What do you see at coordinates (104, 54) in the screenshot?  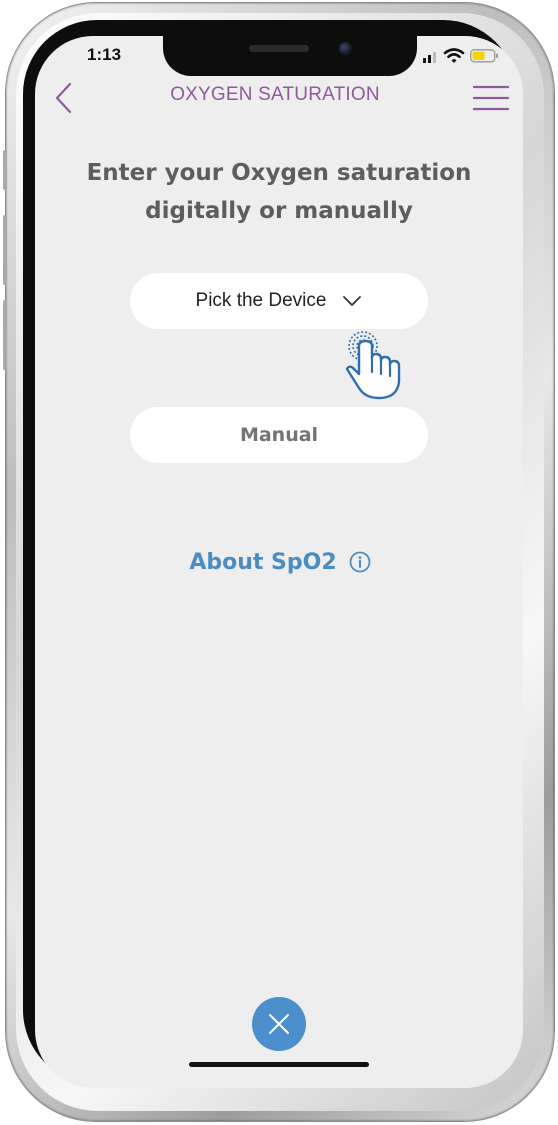 I see `status-time: 1:13` at bounding box center [104, 54].